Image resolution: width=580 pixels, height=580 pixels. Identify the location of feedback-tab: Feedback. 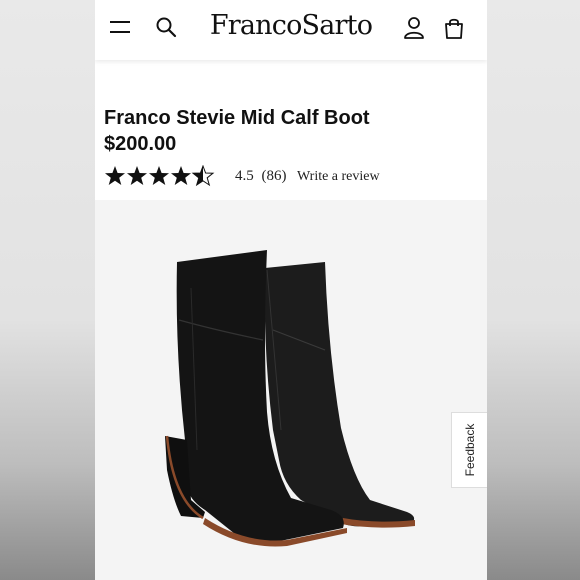
(469, 450).